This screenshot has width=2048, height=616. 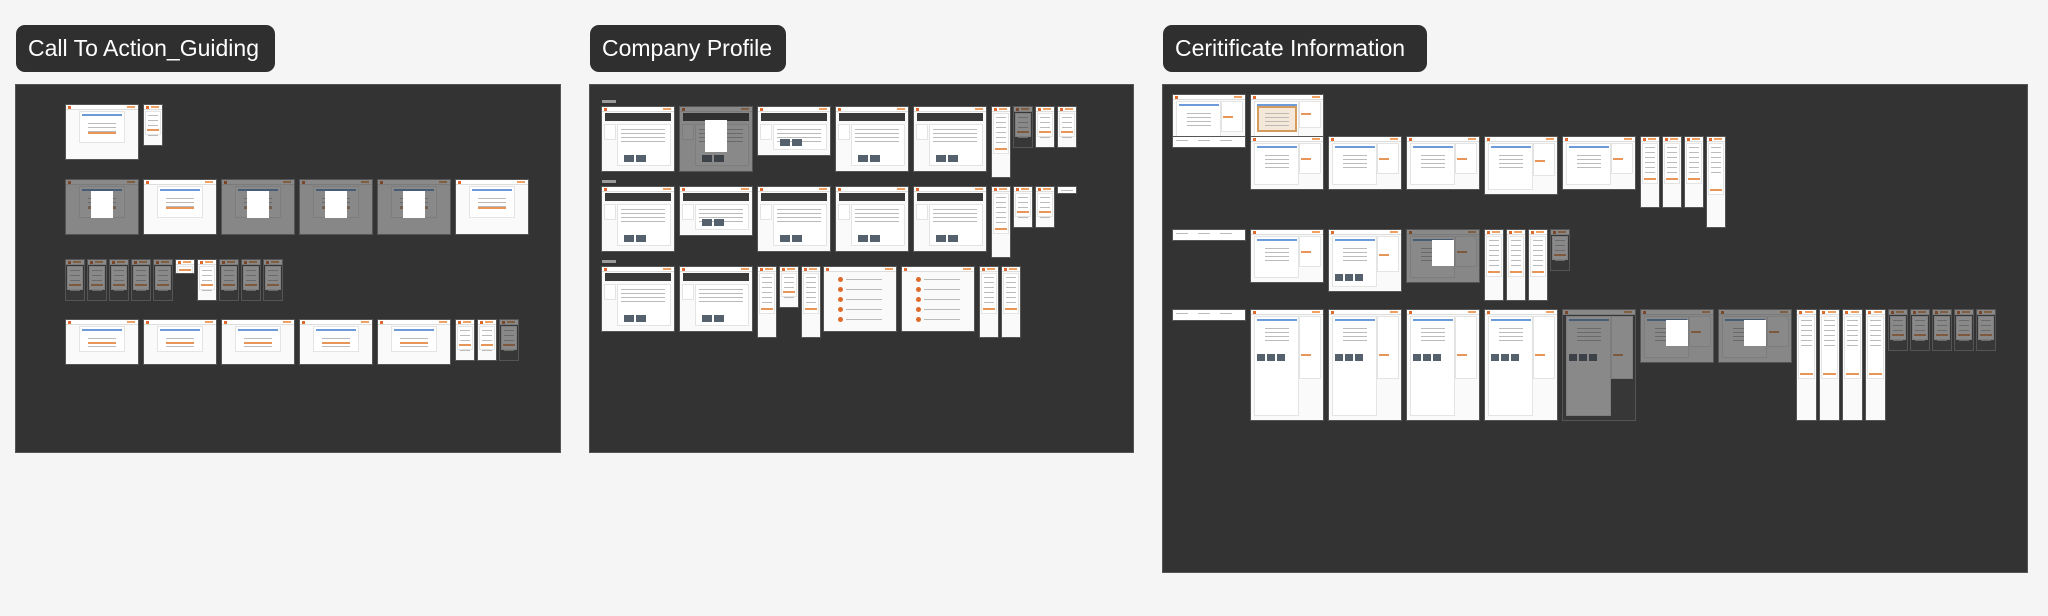 What do you see at coordinates (1067, 190) in the screenshot?
I see `frame-thumbnail-note` at bounding box center [1067, 190].